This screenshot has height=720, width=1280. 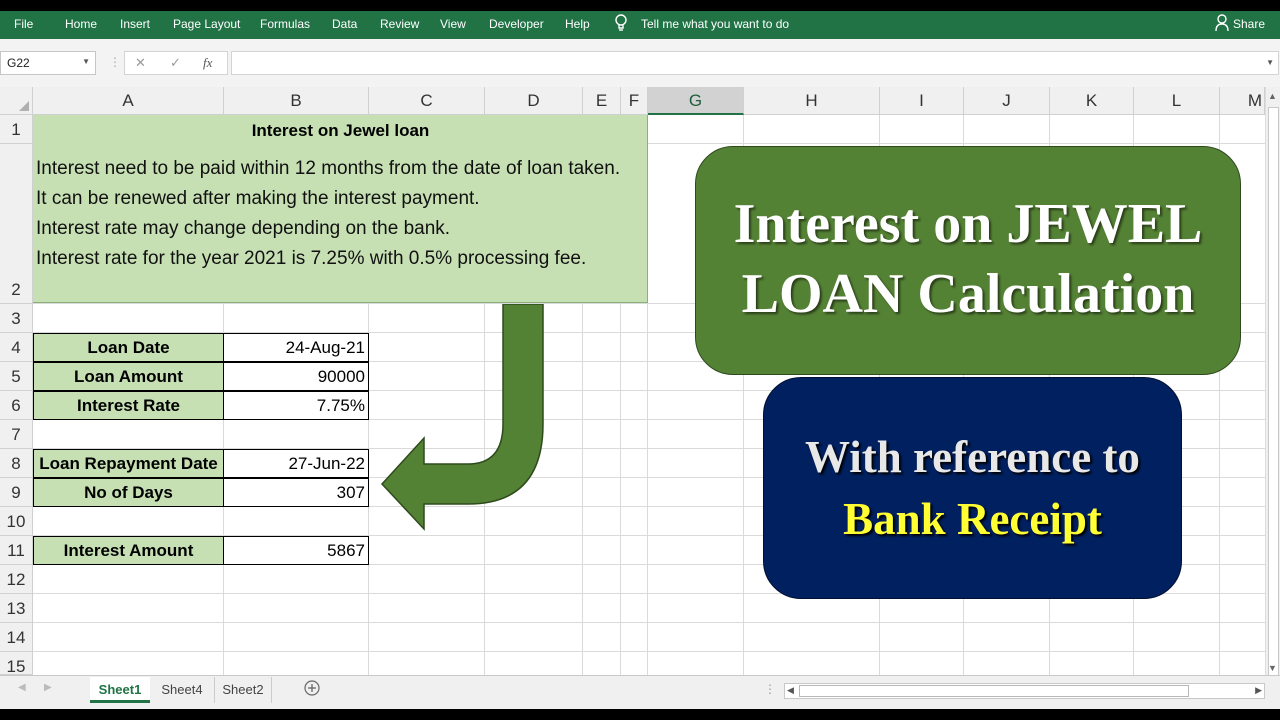 I want to click on expand-formula-icon: ▼, so click(x=1270, y=62).